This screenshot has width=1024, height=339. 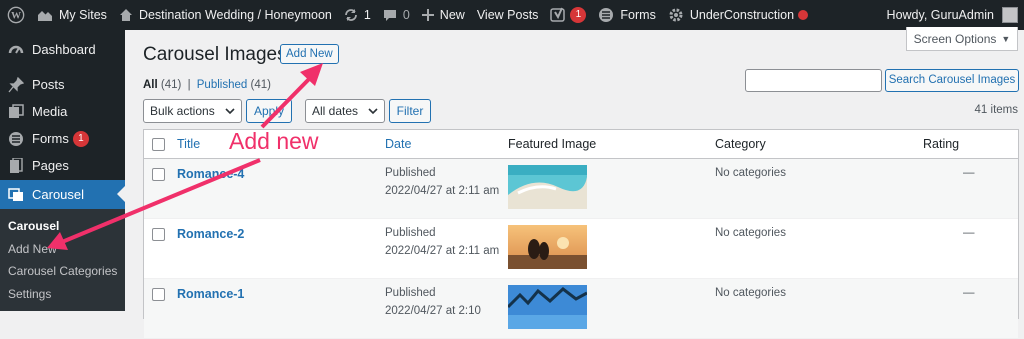 I want to click on my-sites-menu: My Sites, so click(x=72, y=15).